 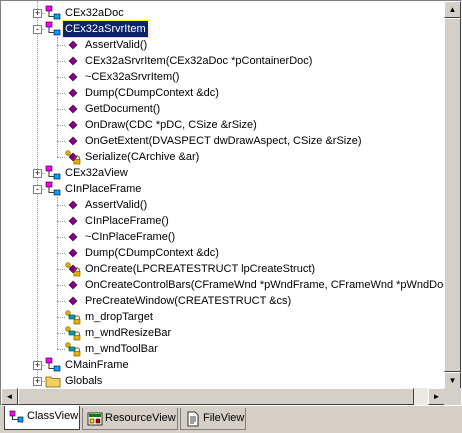 I want to click on tab-fileview: FileView, so click(x=213, y=419).